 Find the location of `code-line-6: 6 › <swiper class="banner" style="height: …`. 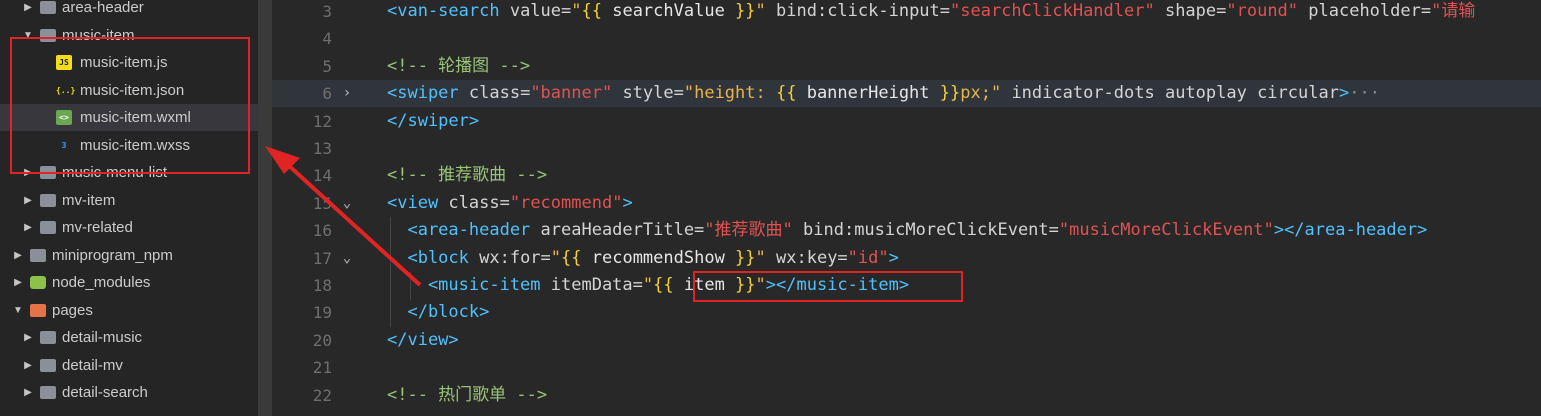

code-line-6: 6 › <swiper class="banner" style="height: … is located at coordinates (906, 94).